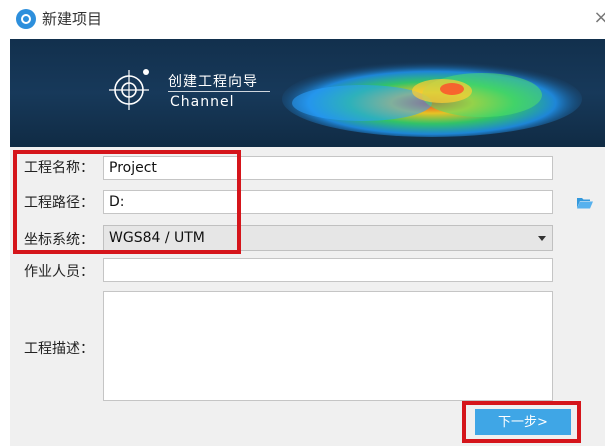 This screenshot has height=446, width=605. Describe the element at coordinates (213, 82) in the screenshot. I see `banner-title: 创建工程向导` at that location.